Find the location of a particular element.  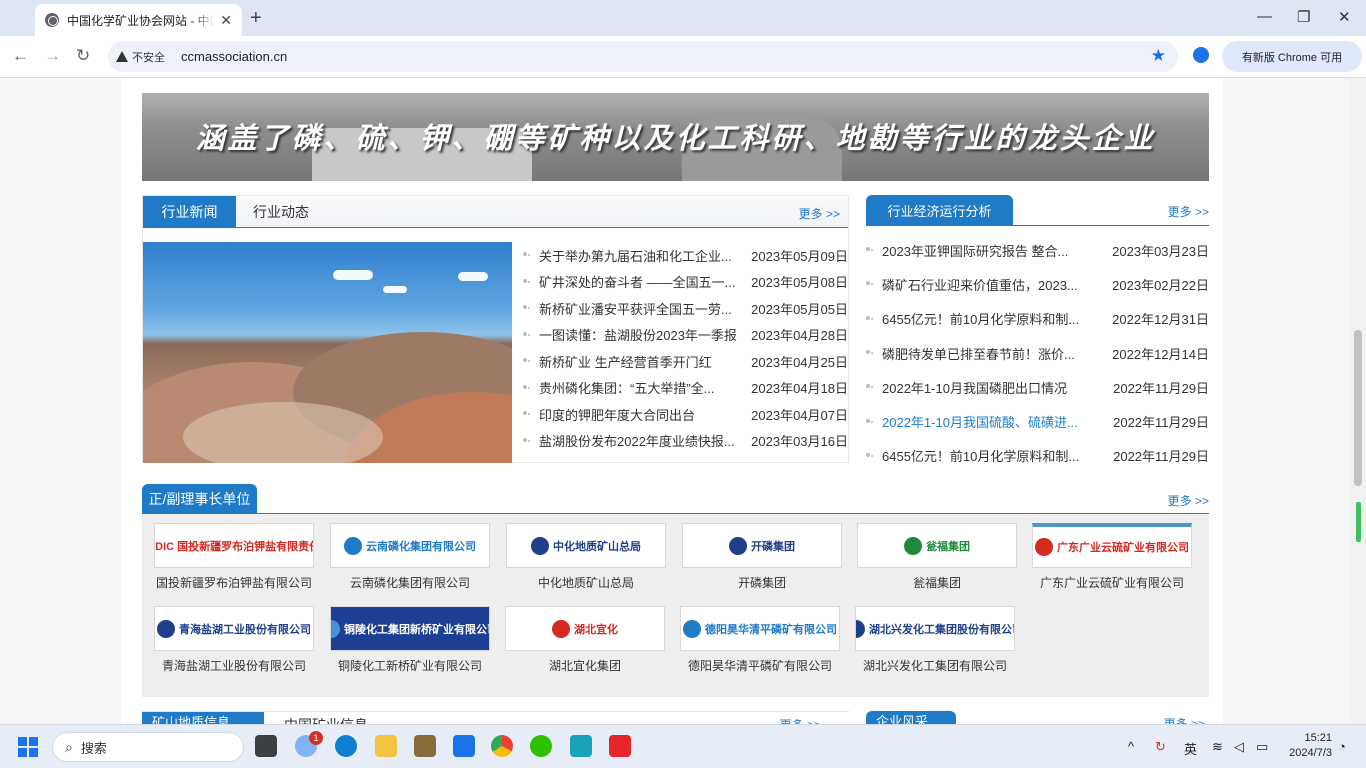

tray-chevron-icon: ^ is located at coordinates (1131, 746).